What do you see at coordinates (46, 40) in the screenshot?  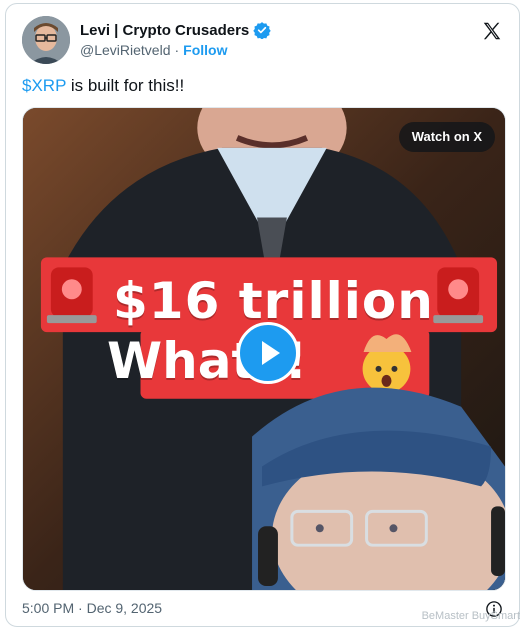 I see `avatar` at bounding box center [46, 40].